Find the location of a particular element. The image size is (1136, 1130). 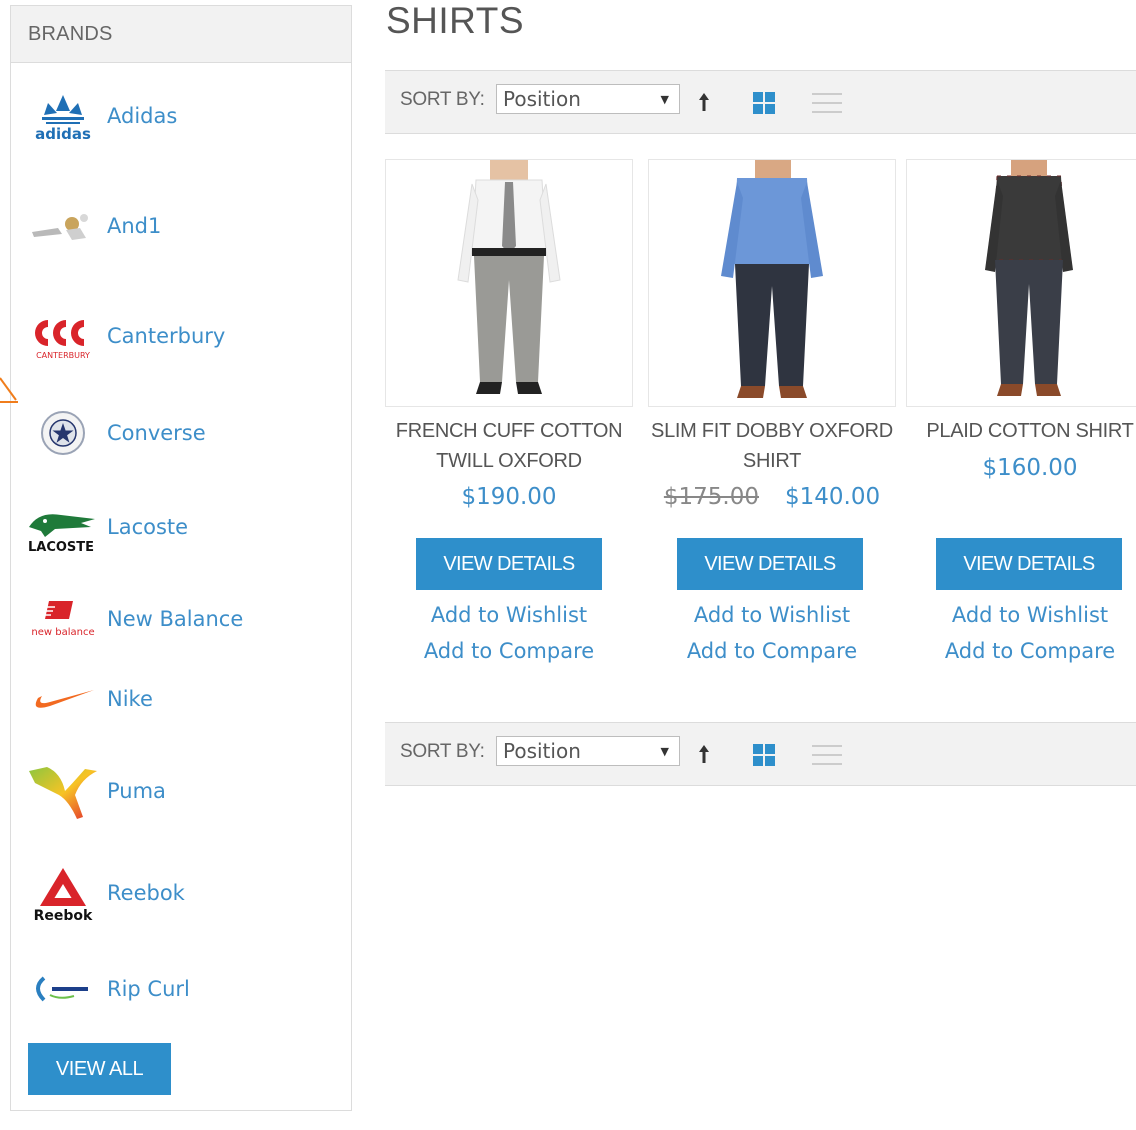

brand-item-rip-curl: Rip Curl is located at coordinates (176, 989).